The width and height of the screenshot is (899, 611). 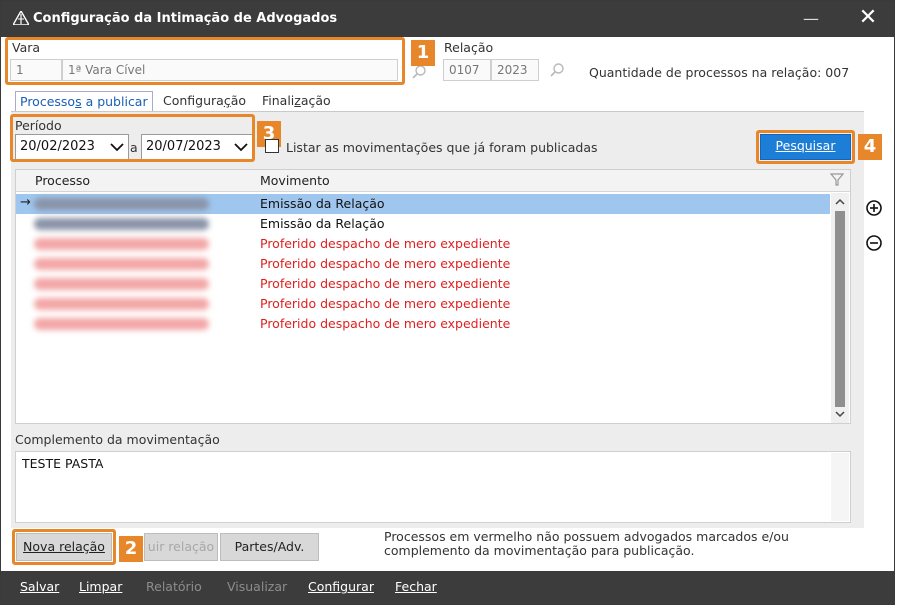 I want to click on callout-number-4: 4, so click(x=870, y=147).